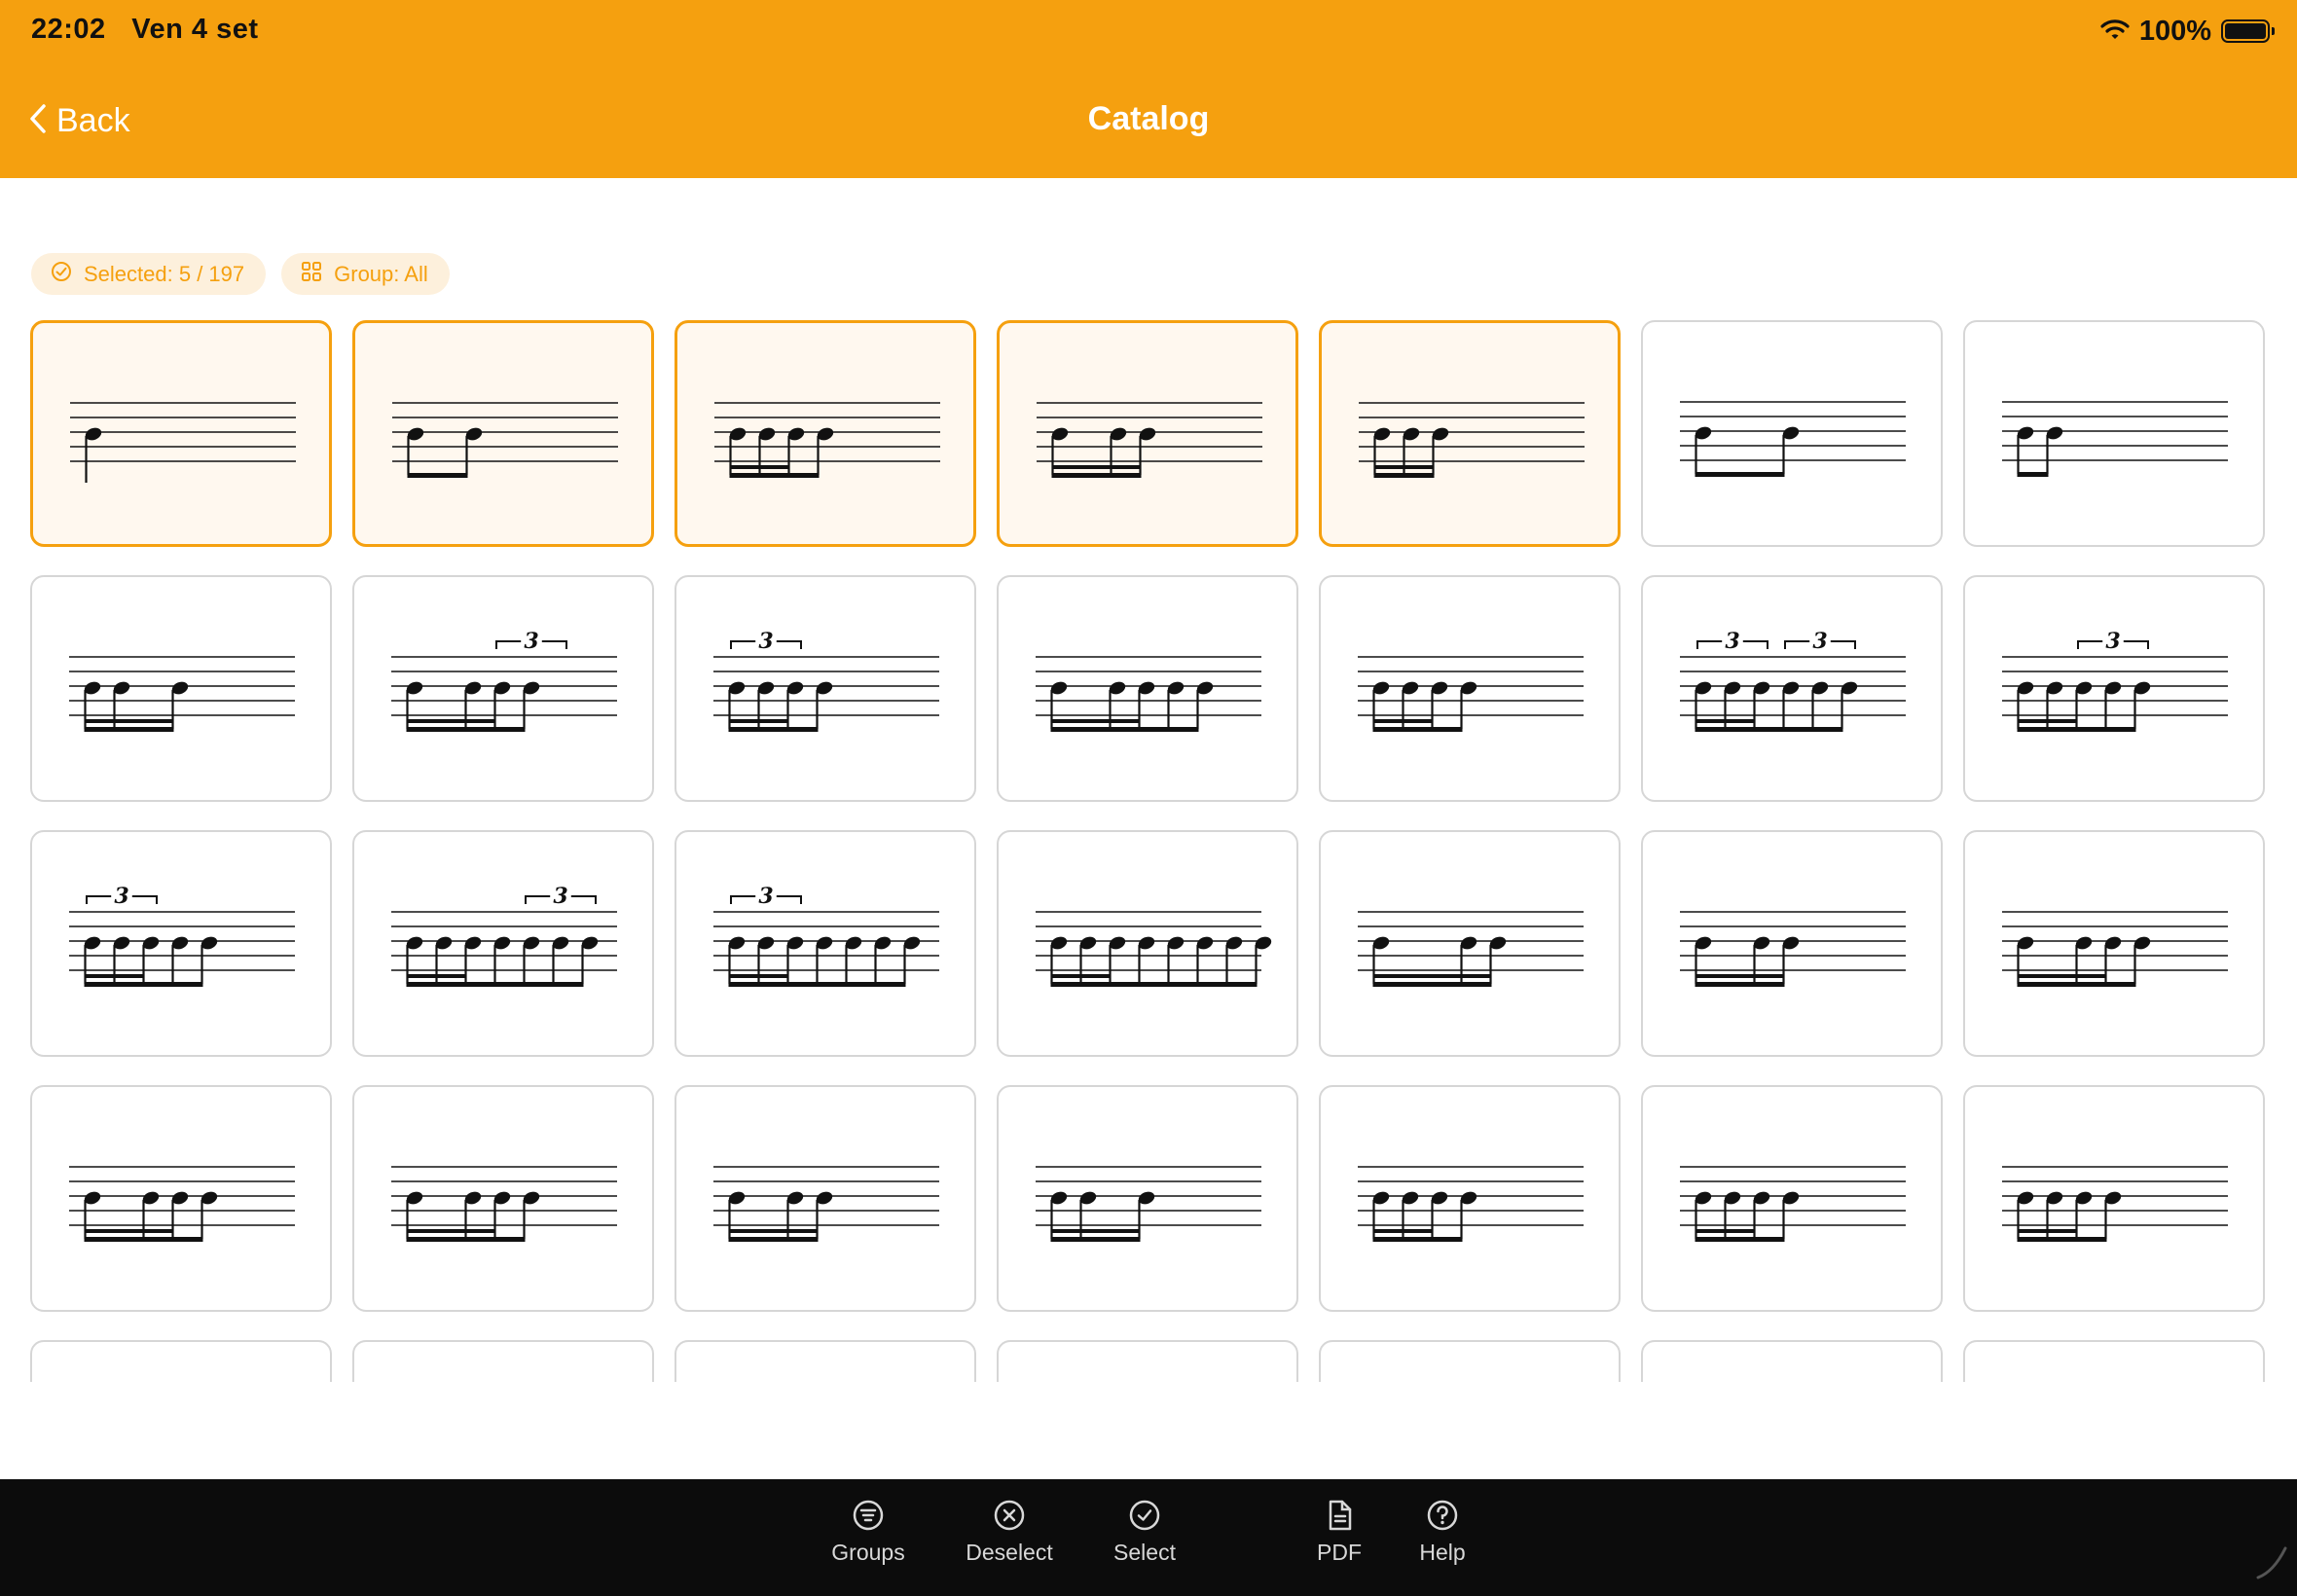 This screenshot has width=2297, height=1596. Describe the element at coordinates (1442, 1515) in the screenshot. I see `question-circle-icon` at that location.